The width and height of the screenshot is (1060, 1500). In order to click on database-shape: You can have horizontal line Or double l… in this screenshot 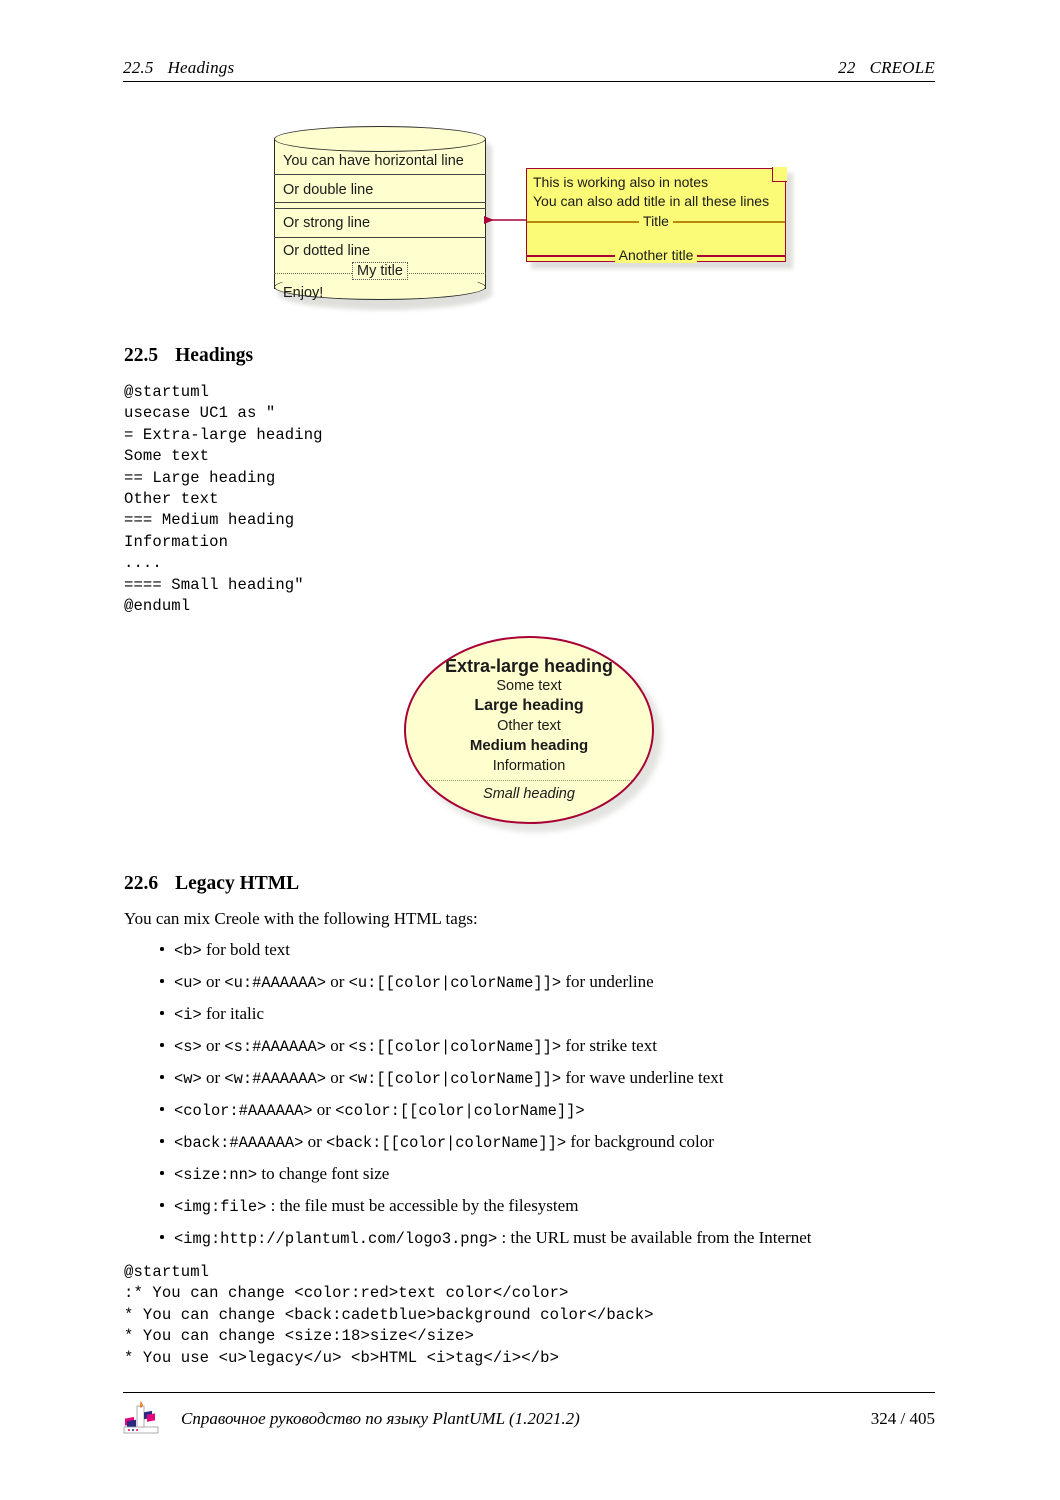, I will do `click(380, 214)`.